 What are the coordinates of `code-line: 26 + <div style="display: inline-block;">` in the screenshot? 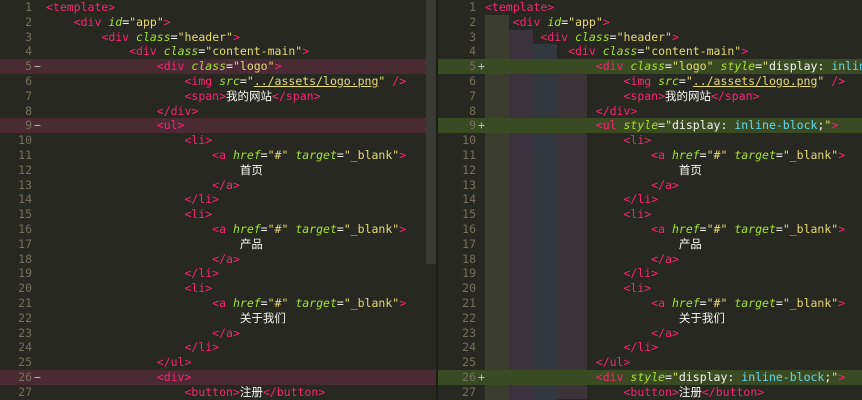 It's located at (650, 377).